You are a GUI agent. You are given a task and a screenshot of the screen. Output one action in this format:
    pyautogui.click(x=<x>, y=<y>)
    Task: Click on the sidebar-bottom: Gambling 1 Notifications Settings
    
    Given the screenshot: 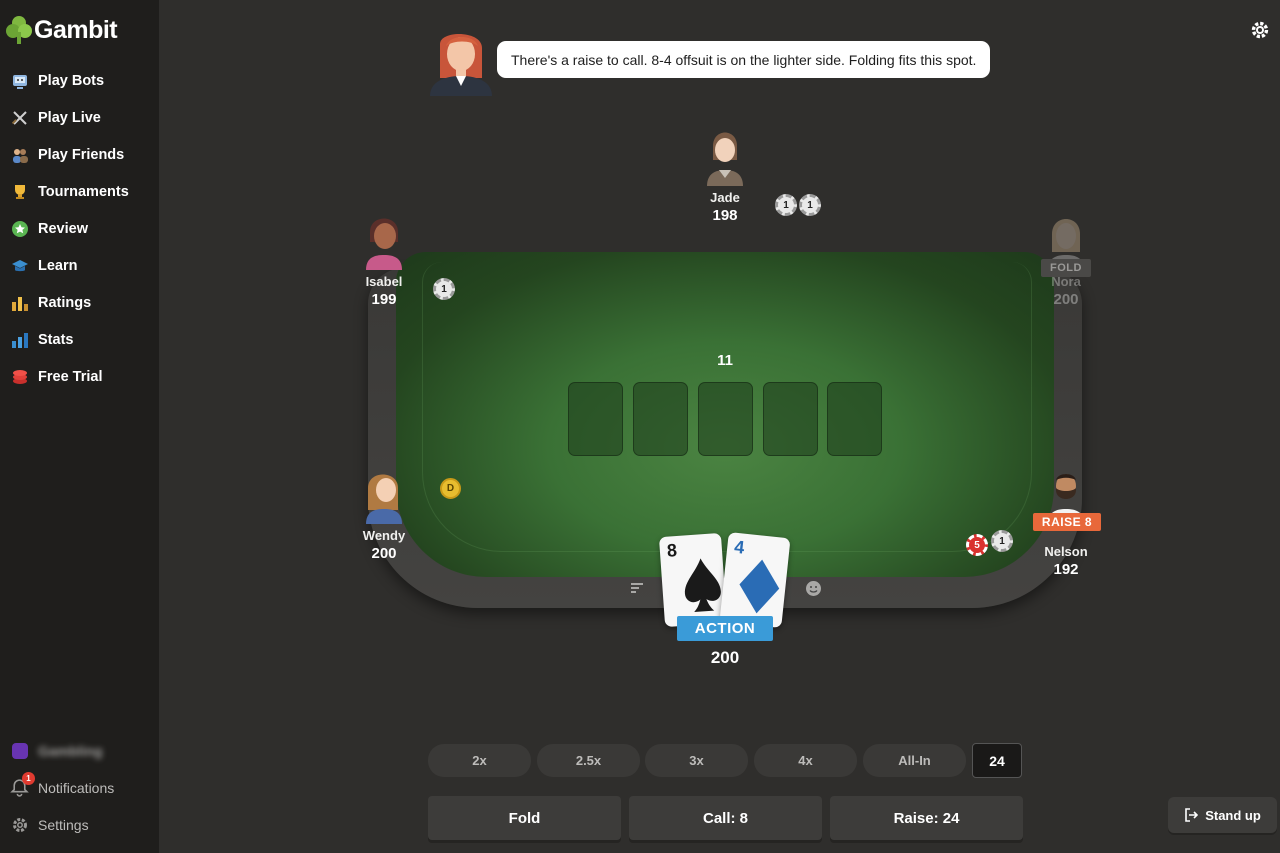 What is the action you would take?
    pyautogui.click(x=79, y=787)
    